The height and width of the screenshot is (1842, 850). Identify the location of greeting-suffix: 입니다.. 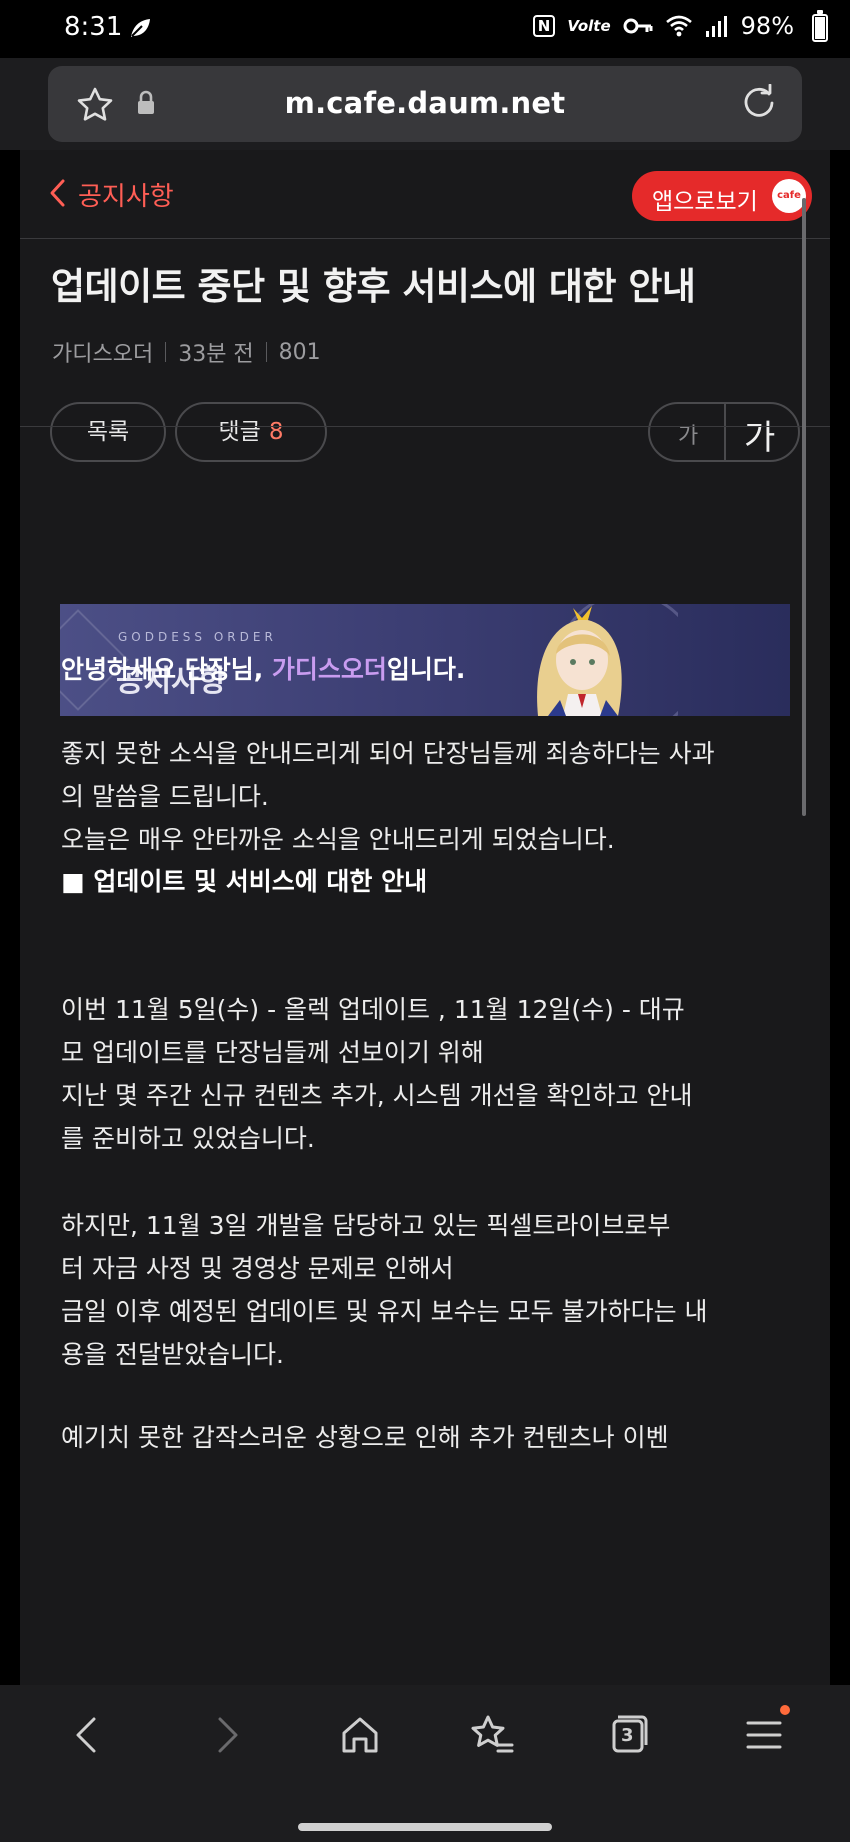
(426, 669).